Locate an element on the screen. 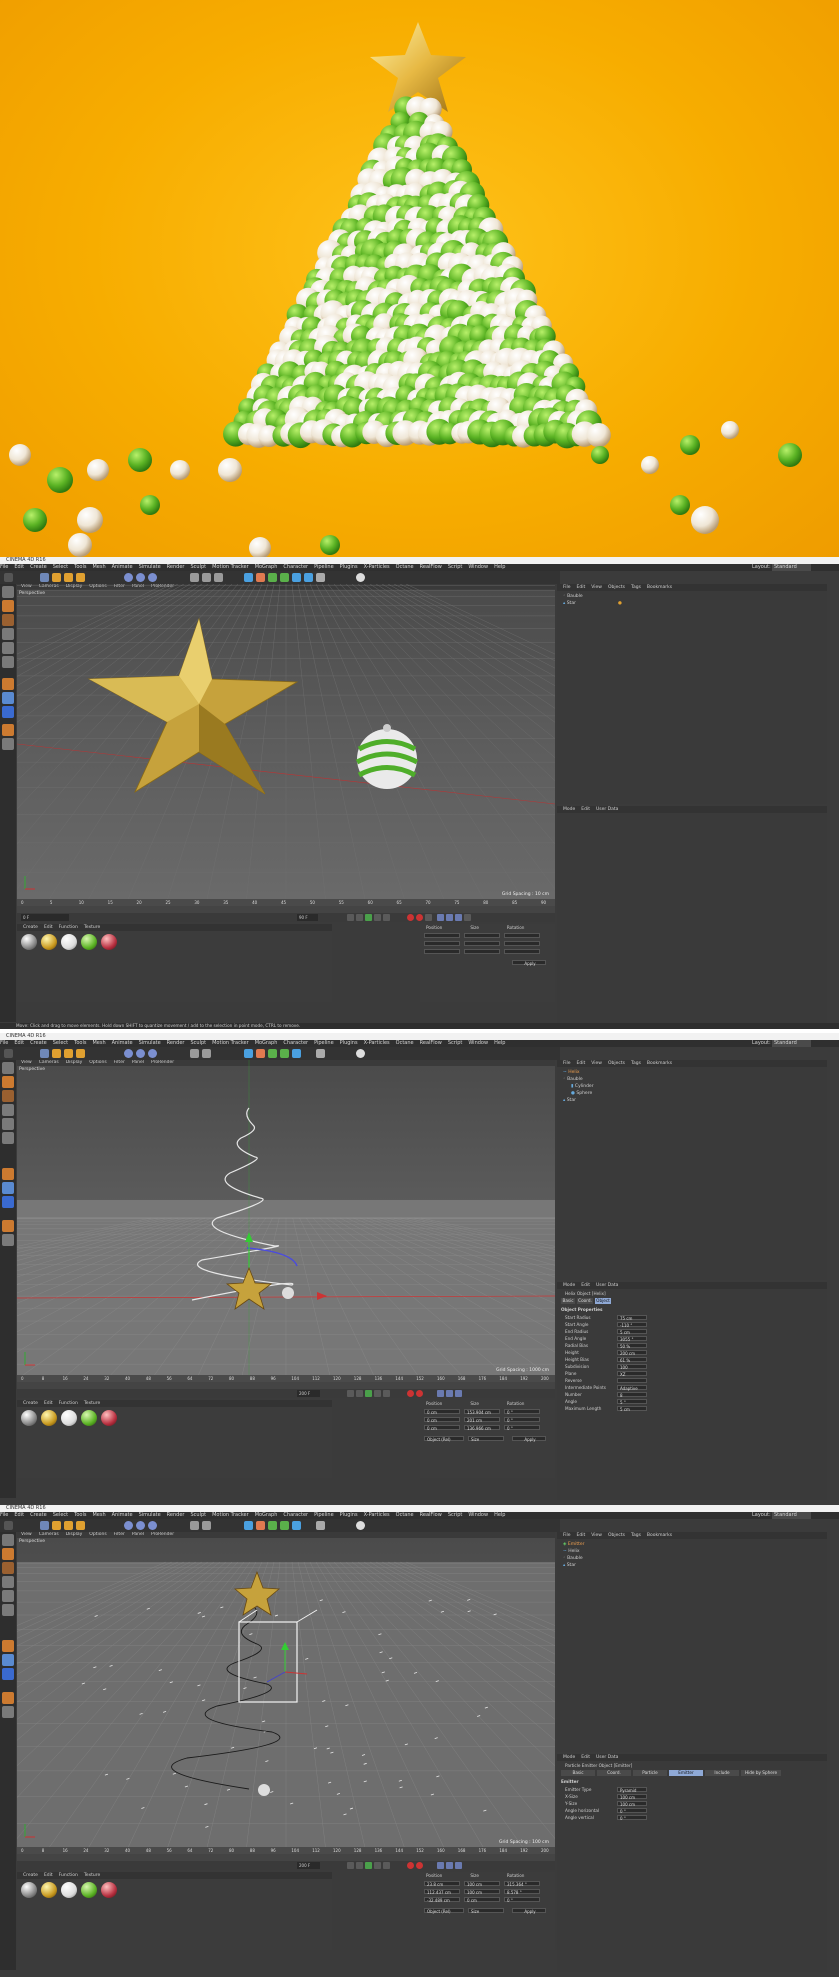  y-axis-icon is located at coordinates (140, 1053).